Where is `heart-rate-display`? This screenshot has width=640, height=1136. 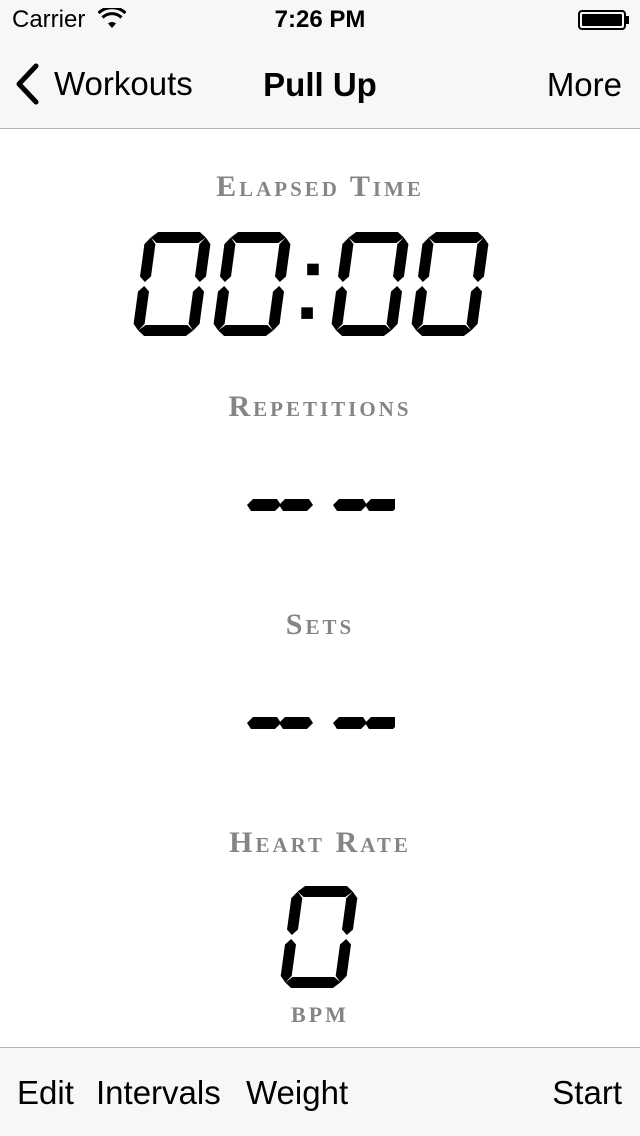 heart-rate-display is located at coordinates (320, 938).